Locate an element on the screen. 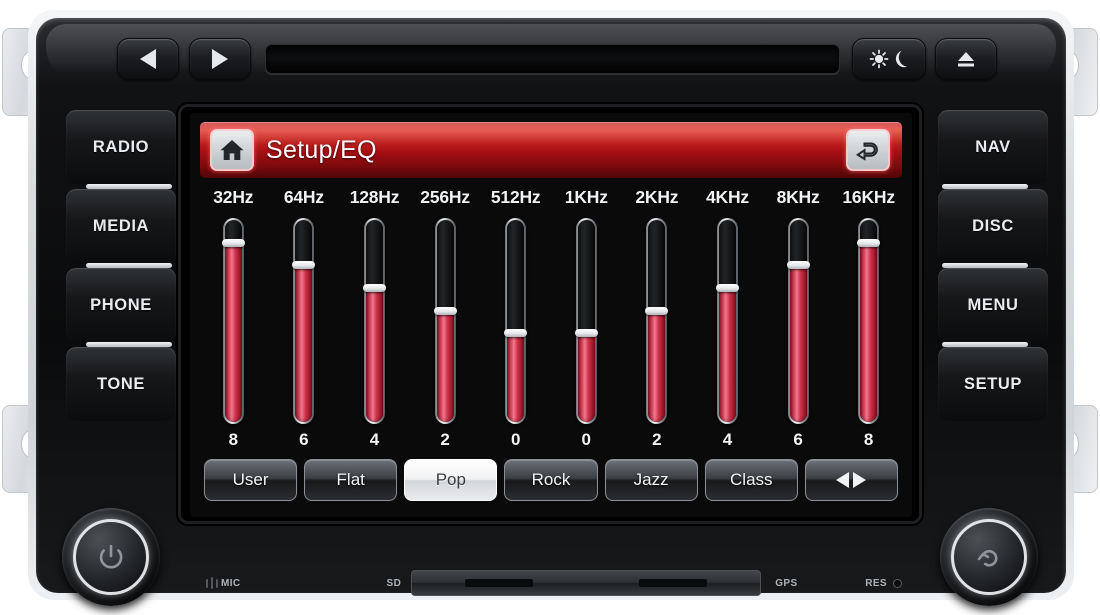 The width and height of the screenshot is (1100, 615). frequency-label: 512Hz is located at coordinates (515, 197).